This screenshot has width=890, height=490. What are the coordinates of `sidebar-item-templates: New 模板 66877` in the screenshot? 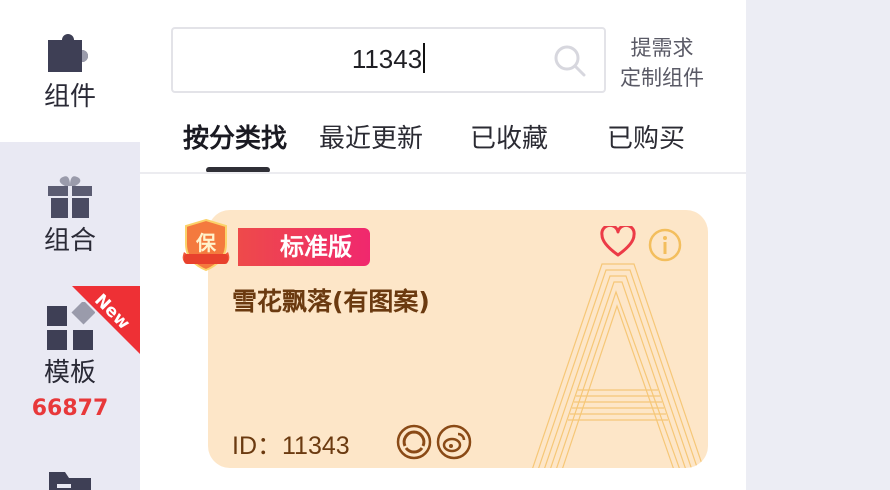 It's located at (70, 368).